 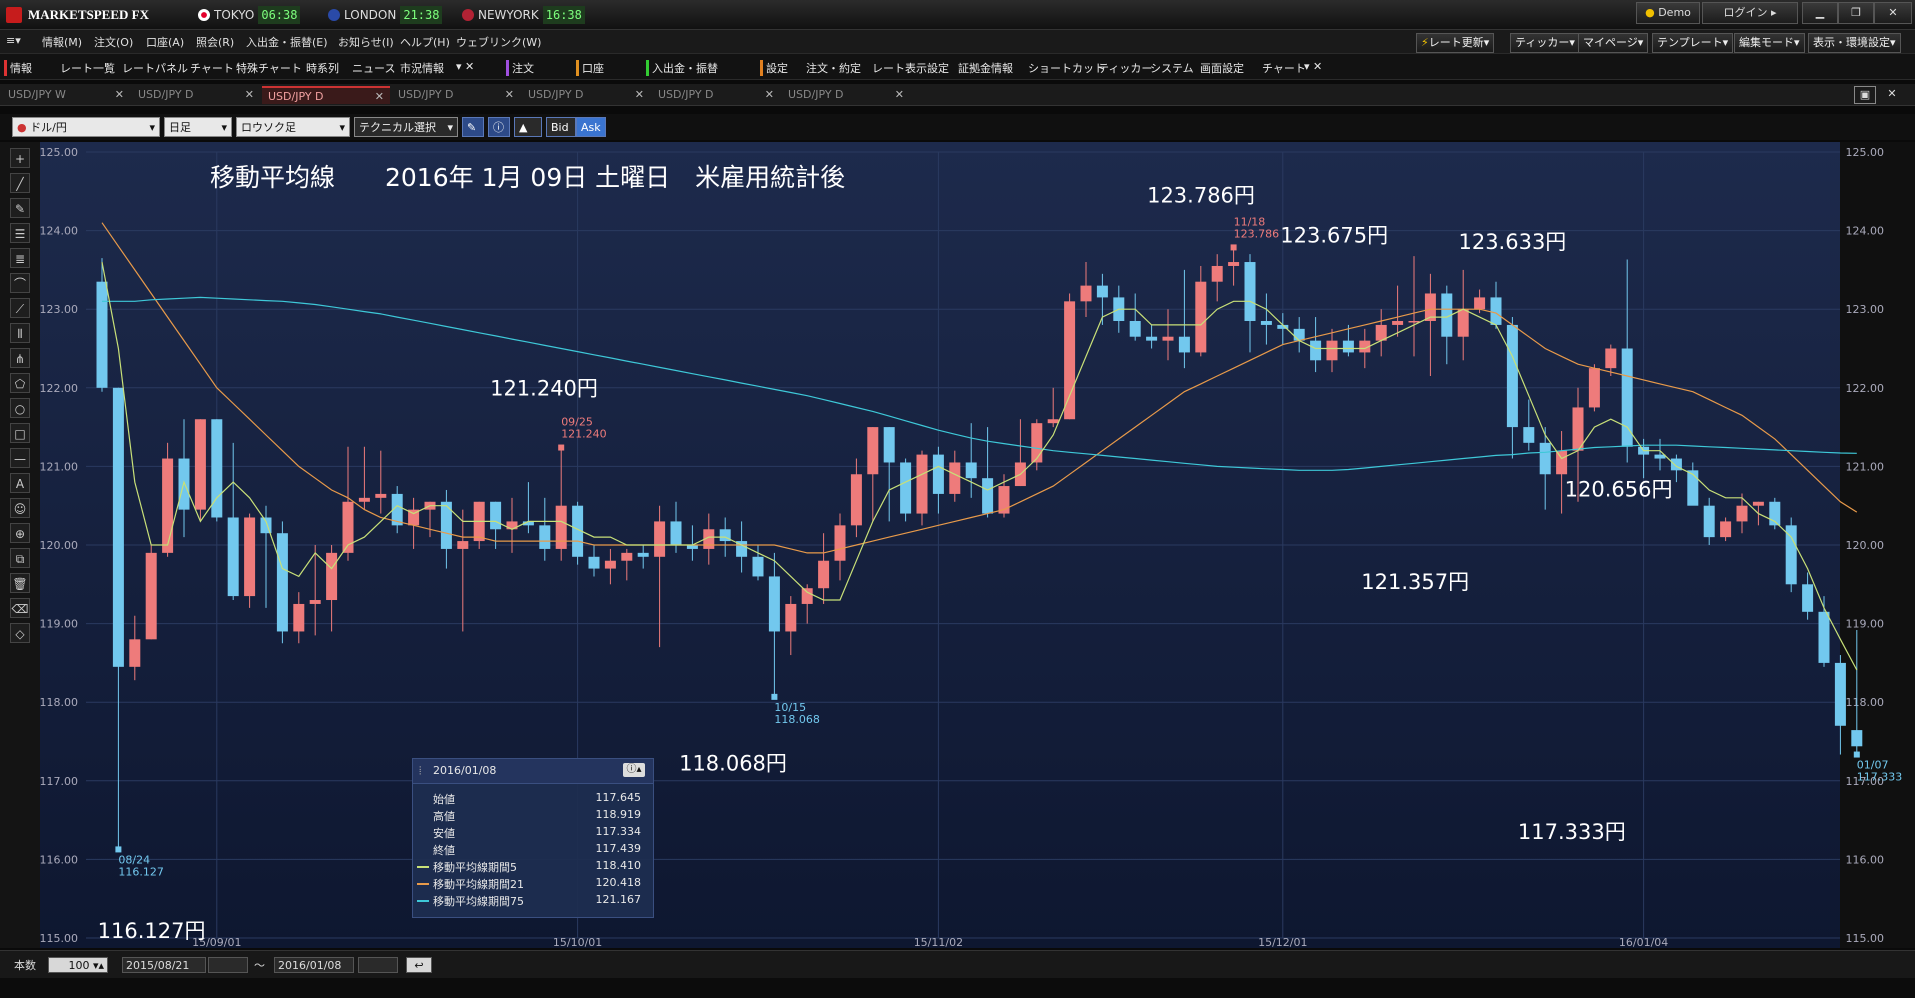 I want to click on toolbar-ticker: ティッカー, so click(x=1125, y=68).